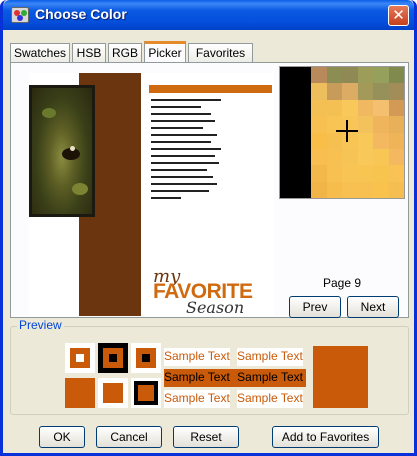 Image resolution: width=417 pixels, height=456 pixels. I want to click on tab-label: HSB, so click(89, 53).